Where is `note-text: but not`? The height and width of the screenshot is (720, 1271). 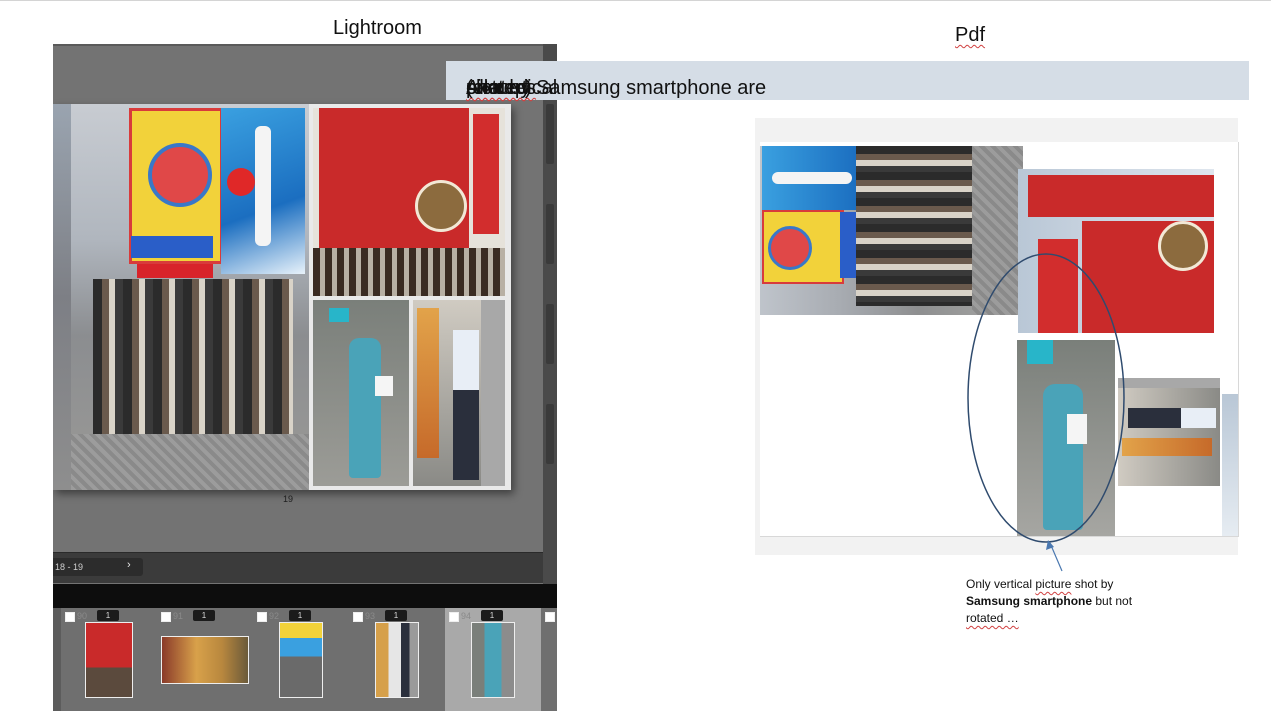 note-text: but not is located at coordinates (1112, 601).